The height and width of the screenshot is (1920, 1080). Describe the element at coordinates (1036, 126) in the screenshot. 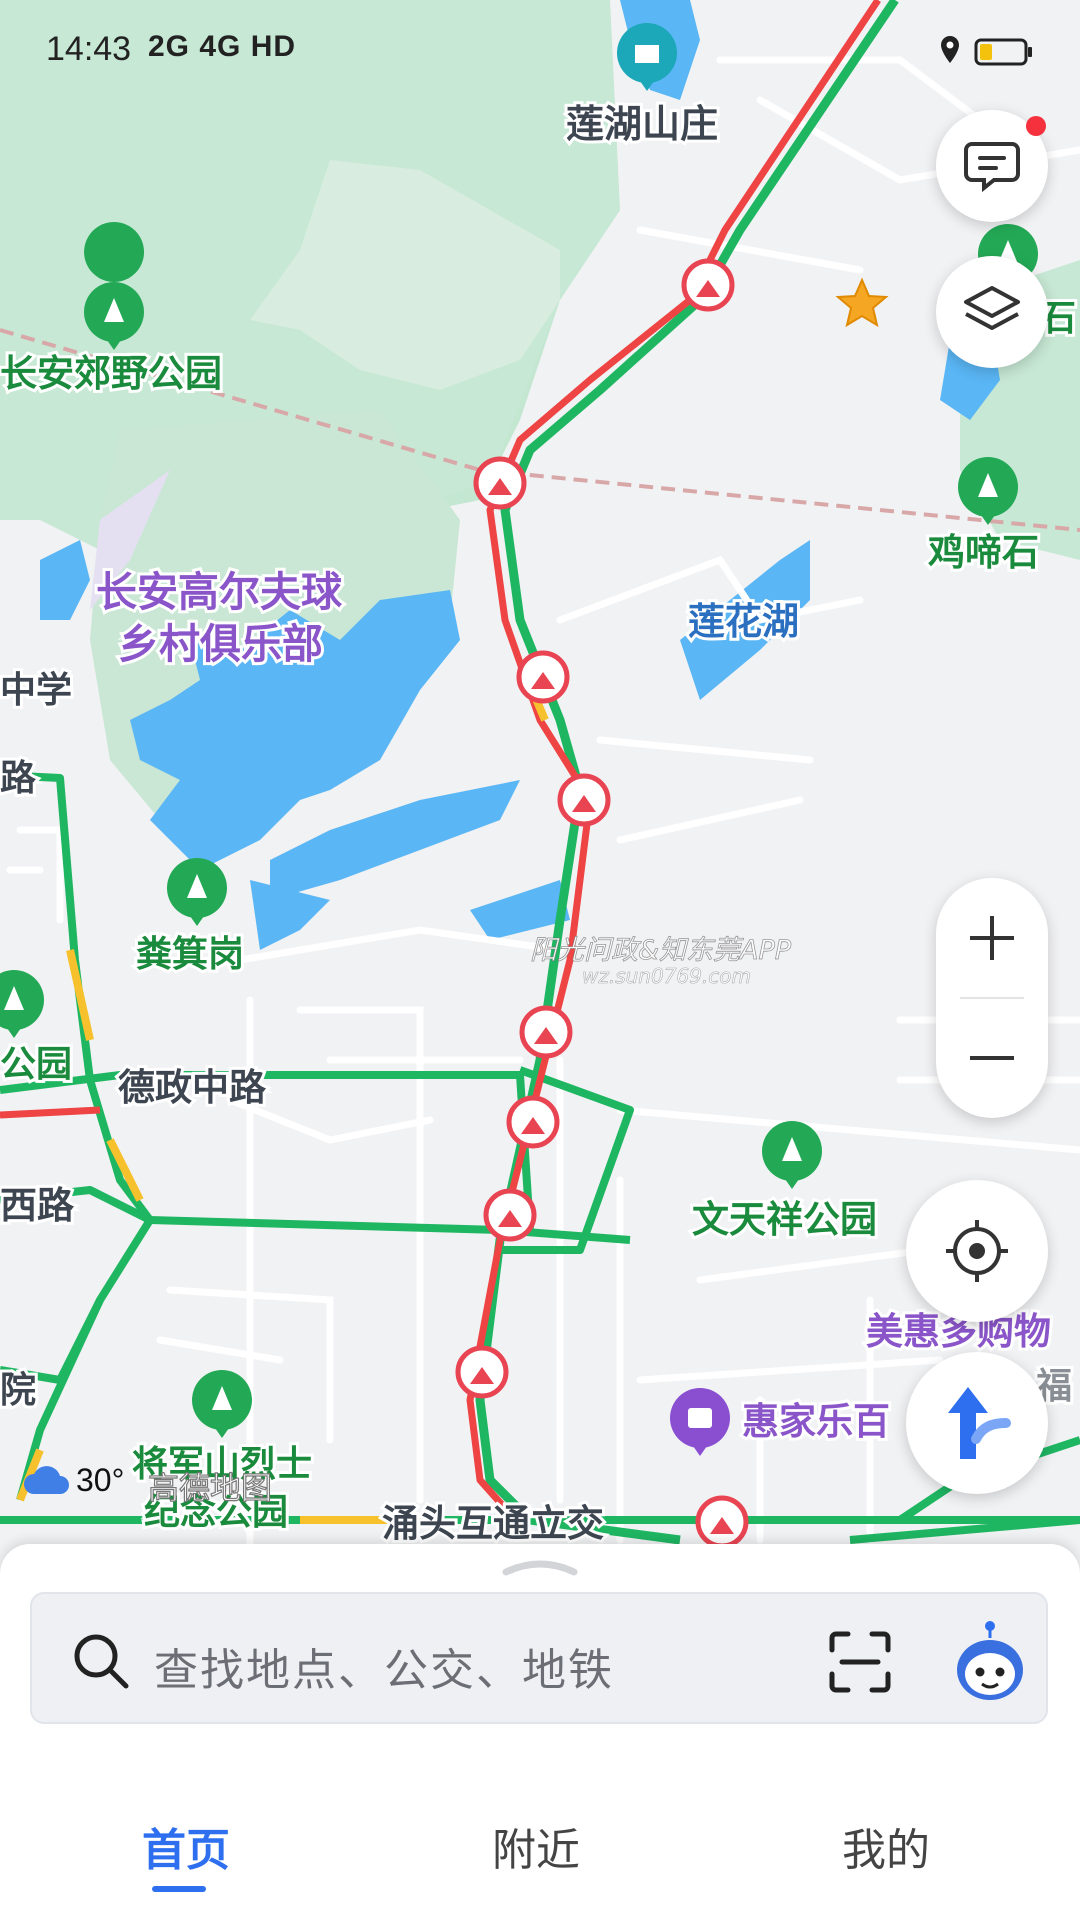

I see `notification-dot` at that location.